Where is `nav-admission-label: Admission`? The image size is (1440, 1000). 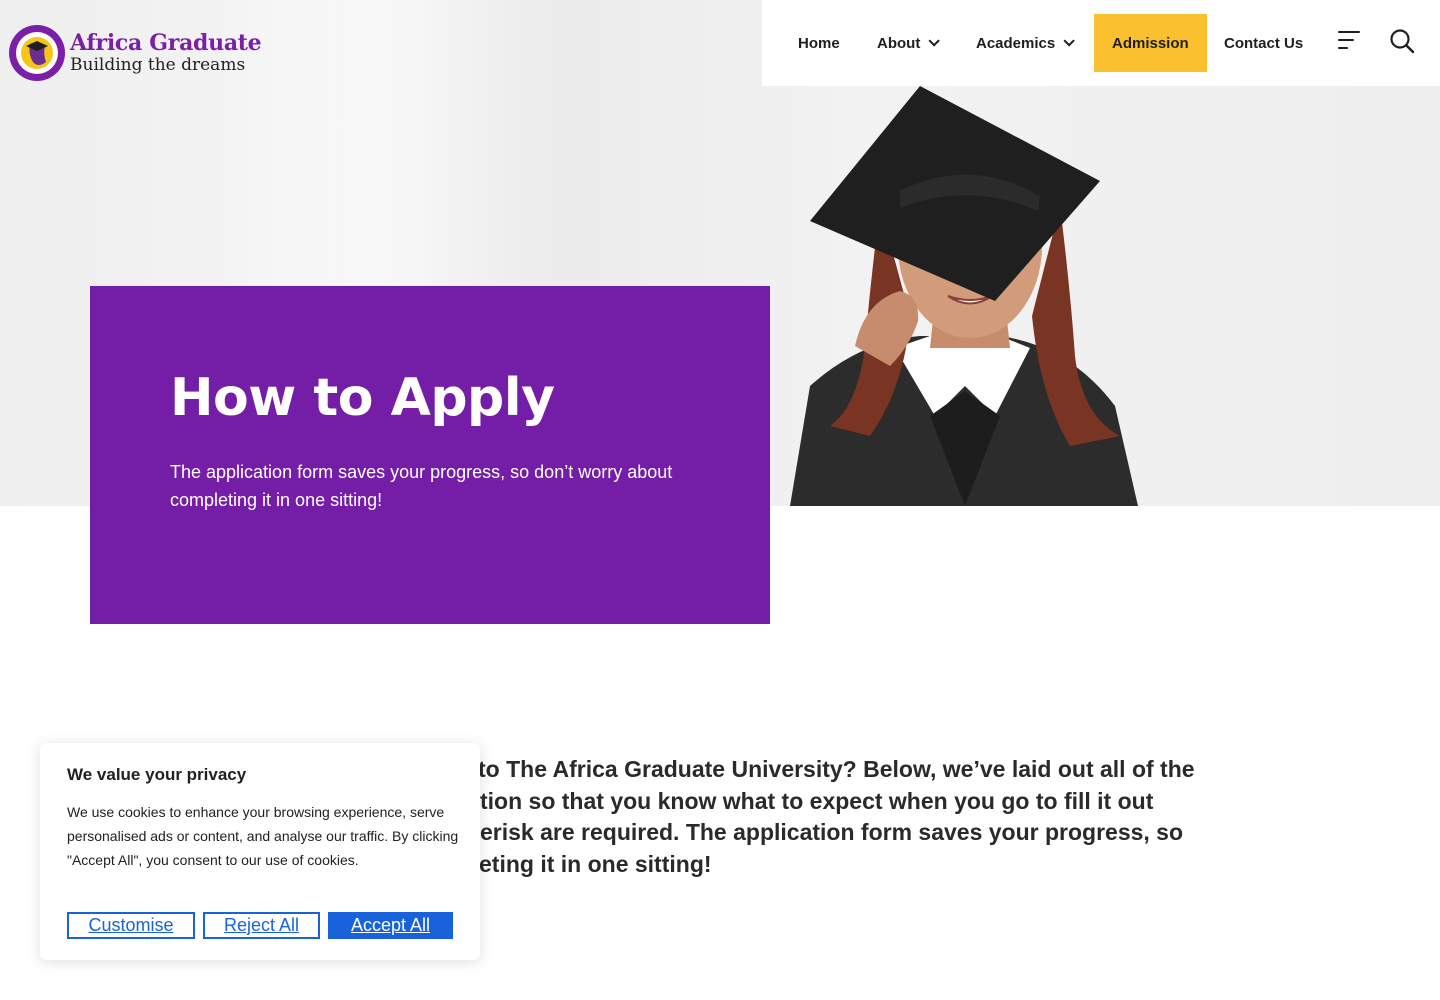 nav-admission-label: Admission is located at coordinates (1150, 43).